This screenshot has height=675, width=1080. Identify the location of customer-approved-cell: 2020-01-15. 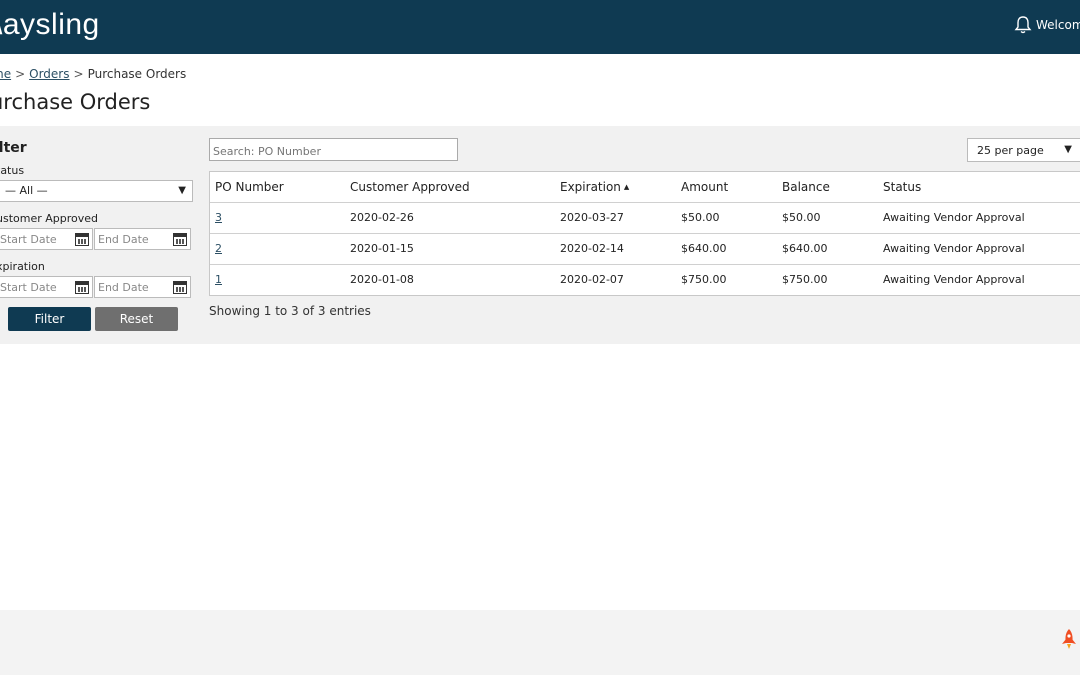
(382, 248).